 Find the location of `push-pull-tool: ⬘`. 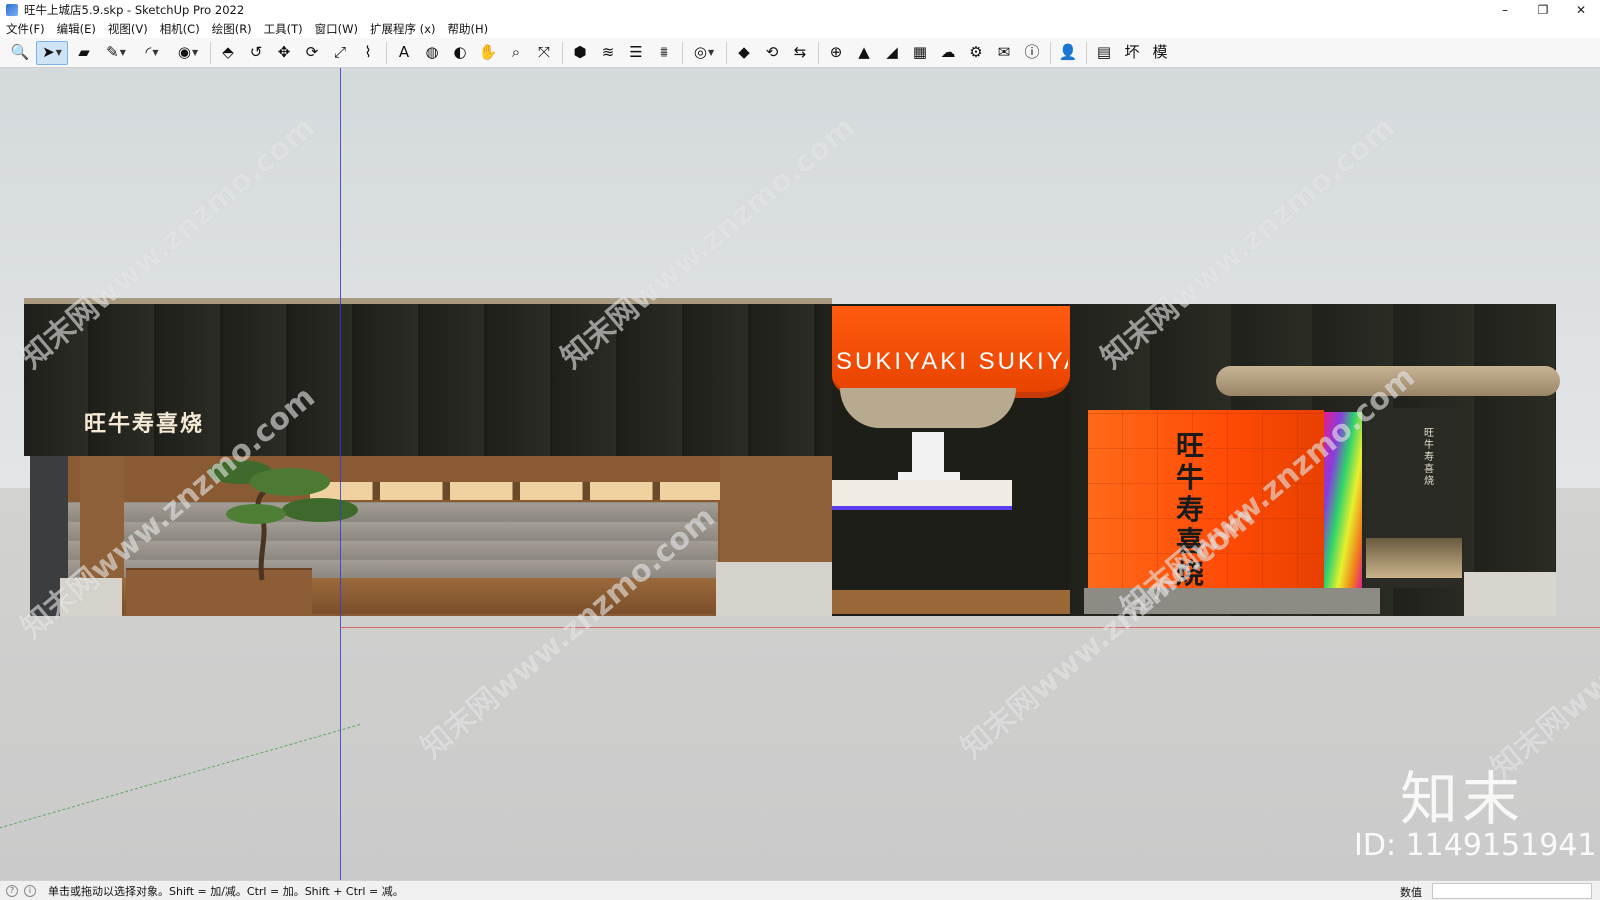

push-pull-tool: ⬘ is located at coordinates (228, 53).